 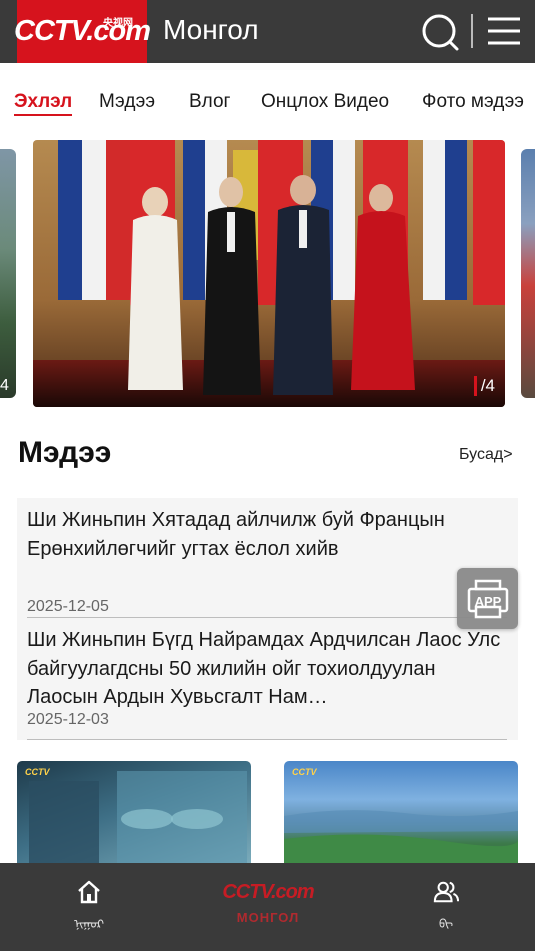 I want to click on nav-cctv-mongol: CCTV.com МОНГОЛ, so click(x=268, y=907).